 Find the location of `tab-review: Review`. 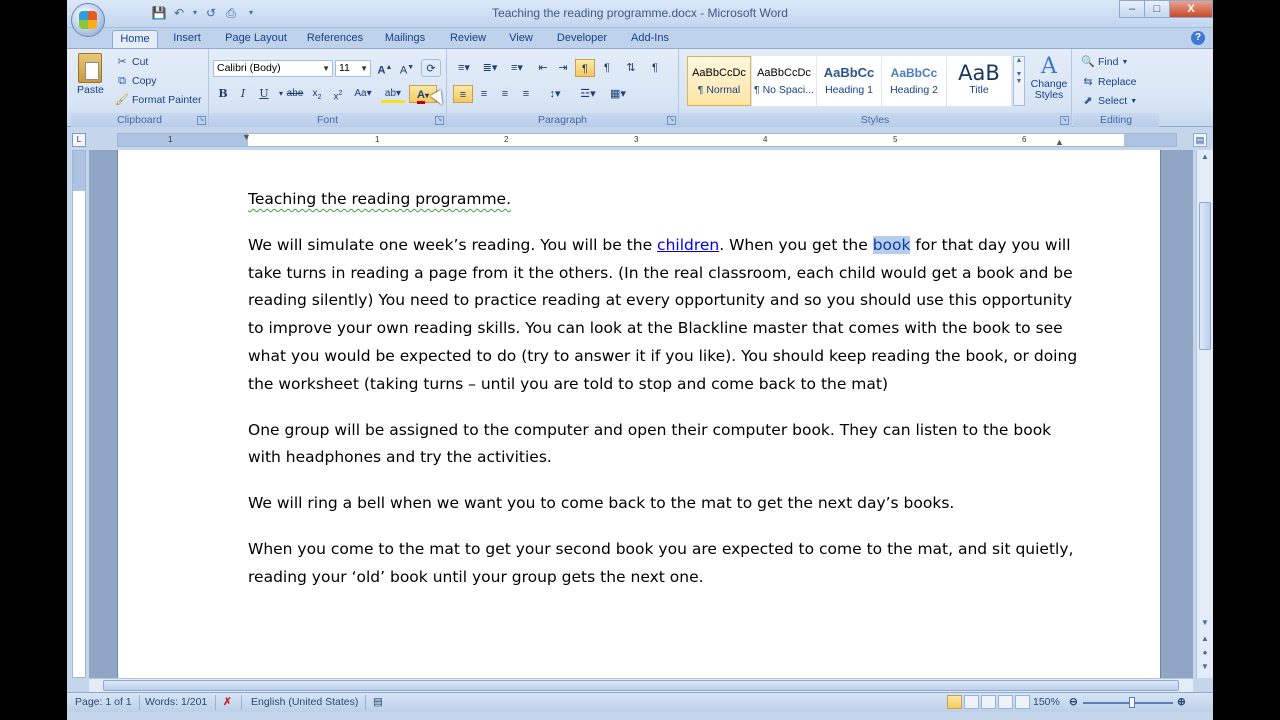

tab-review: Review is located at coordinates (468, 39).